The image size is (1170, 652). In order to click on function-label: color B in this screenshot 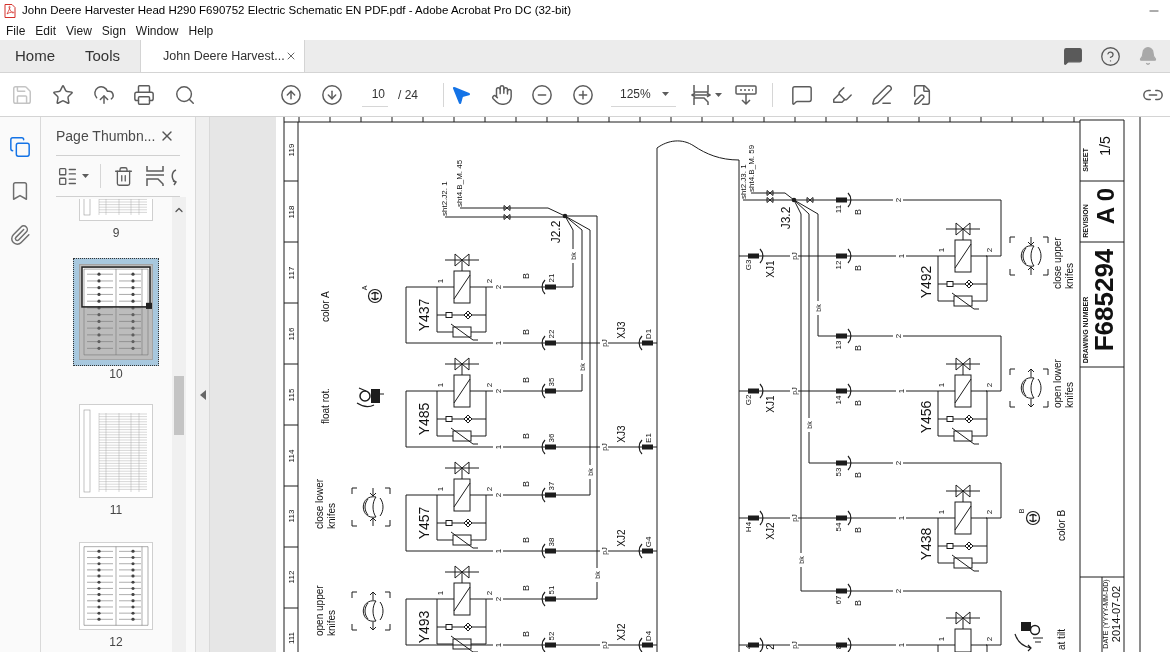, I will do `click(1061, 525)`.